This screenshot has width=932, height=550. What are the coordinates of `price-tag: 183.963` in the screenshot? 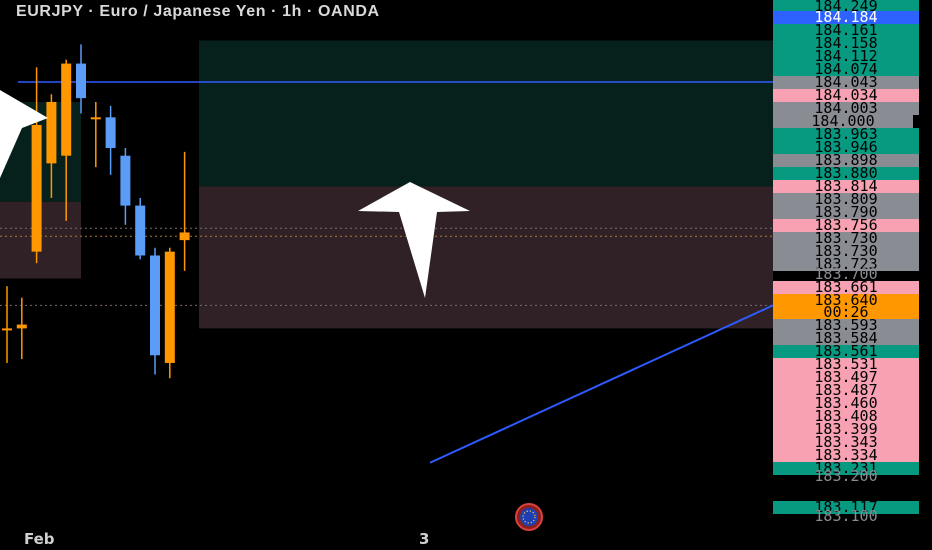 It's located at (846, 134).